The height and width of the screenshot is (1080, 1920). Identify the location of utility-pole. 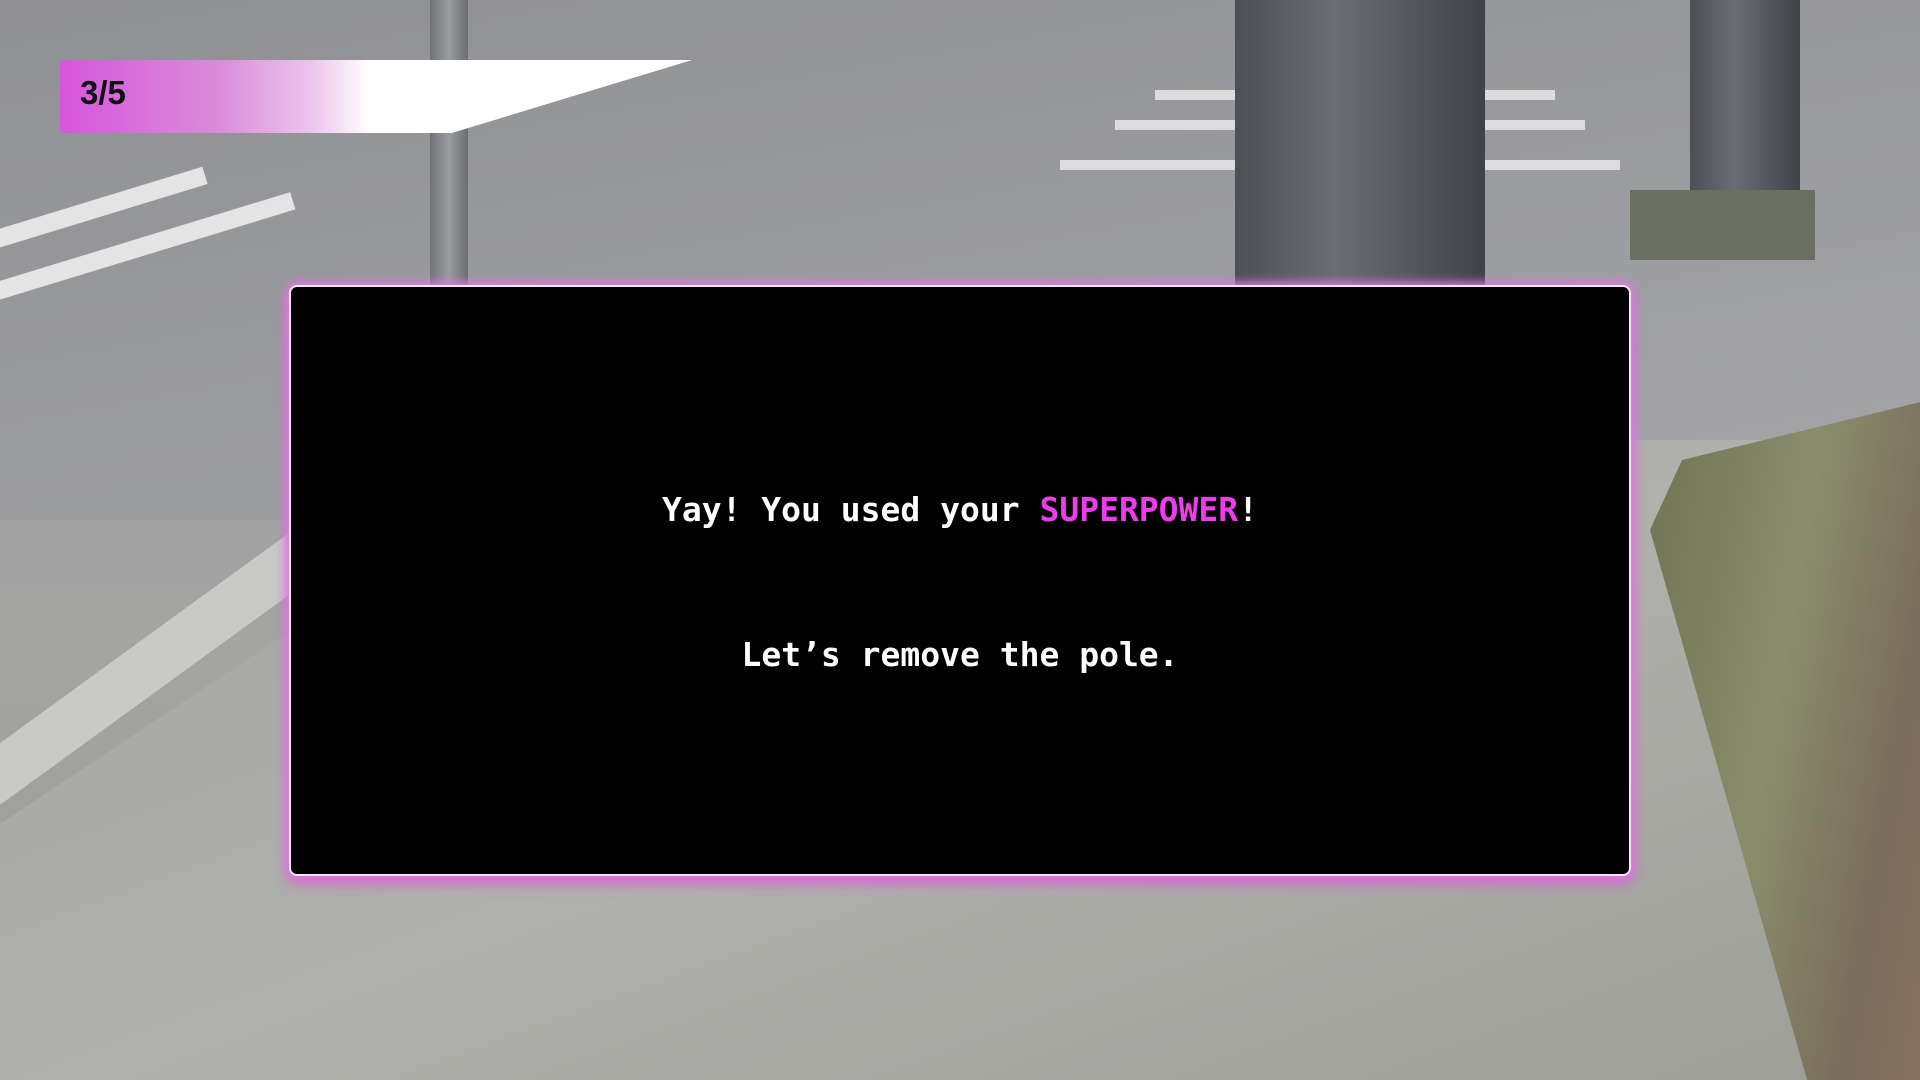
(1360, 150).